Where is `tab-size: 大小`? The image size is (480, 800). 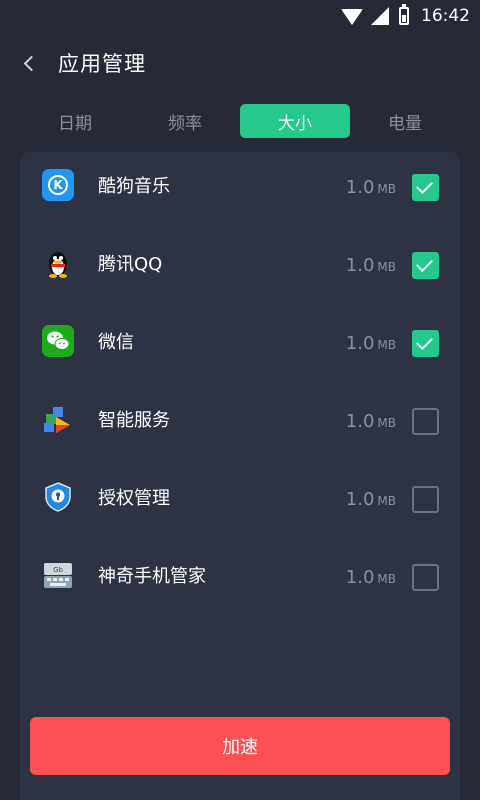 tab-size: 大小 is located at coordinates (295, 121).